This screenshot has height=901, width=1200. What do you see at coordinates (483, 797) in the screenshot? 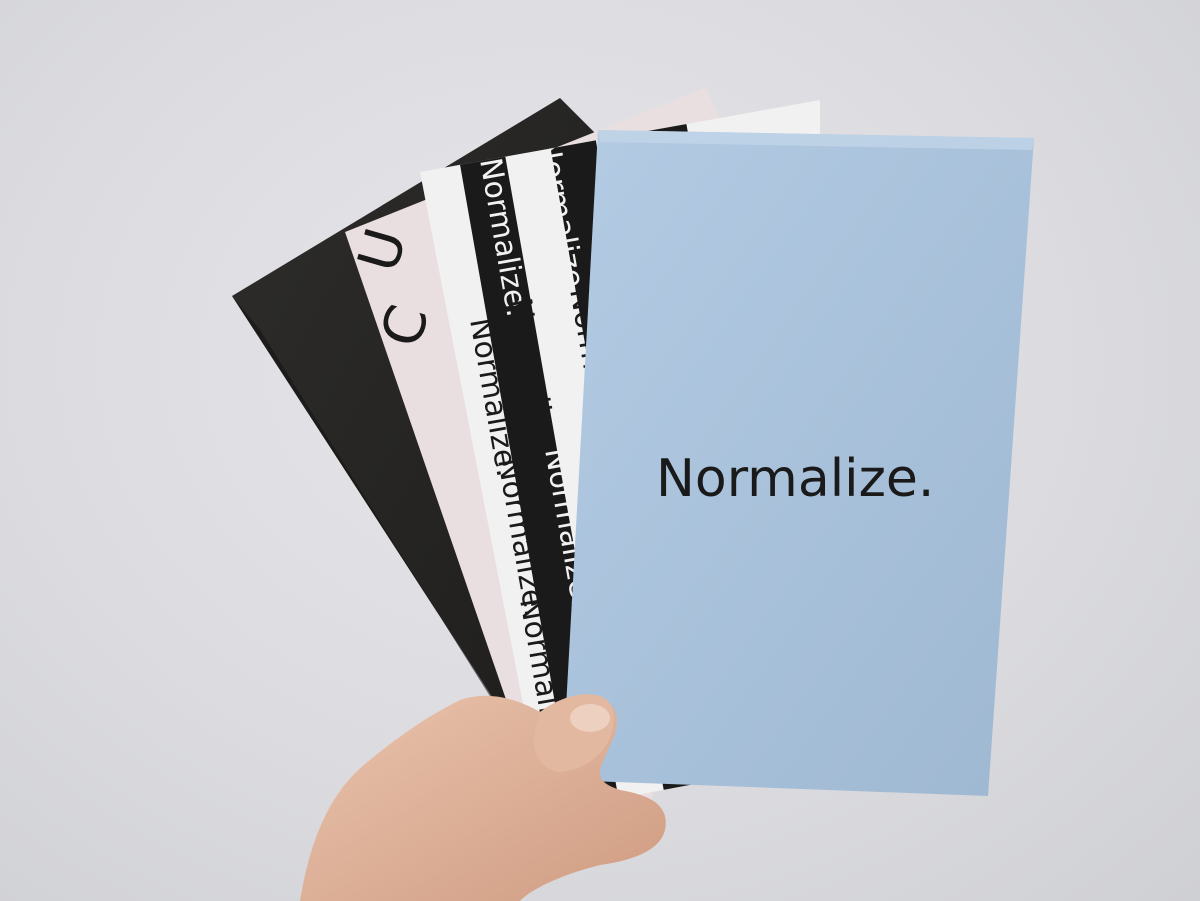
I see `hand` at bounding box center [483, 797].